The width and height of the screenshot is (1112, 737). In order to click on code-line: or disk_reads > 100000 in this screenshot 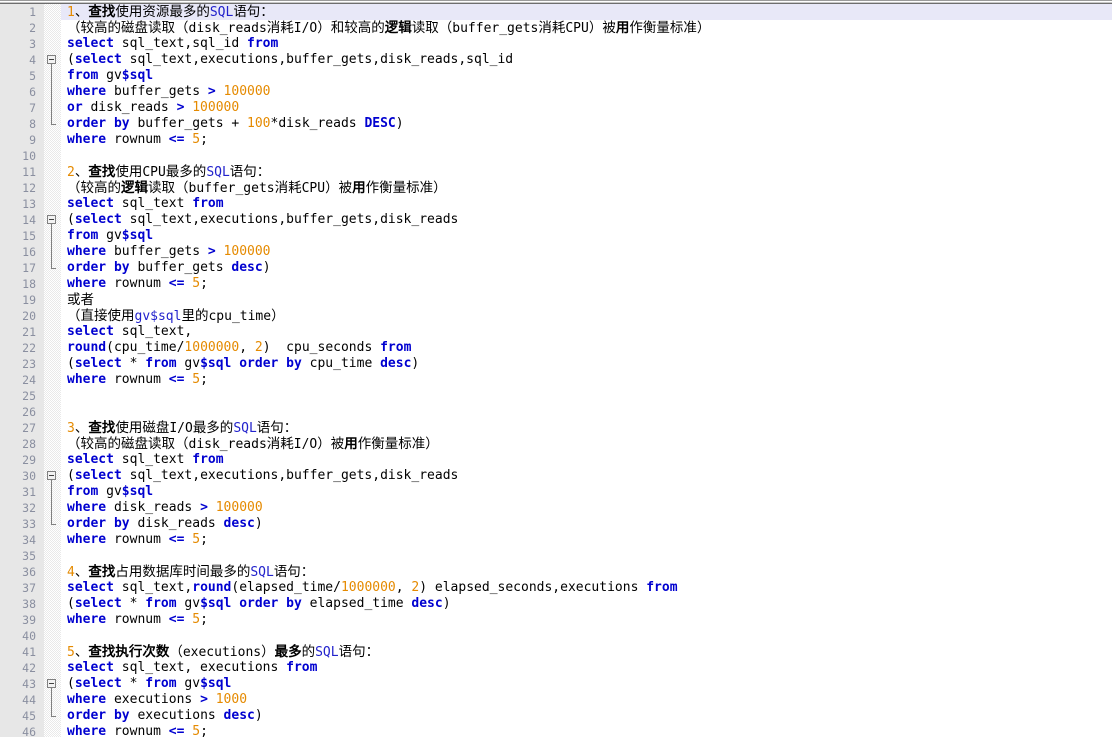, I will do `click(586, 108)`.